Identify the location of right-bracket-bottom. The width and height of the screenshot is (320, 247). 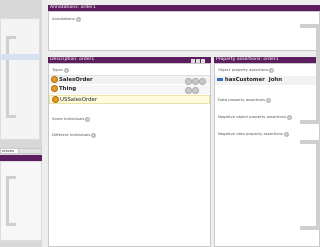
(310, 185).